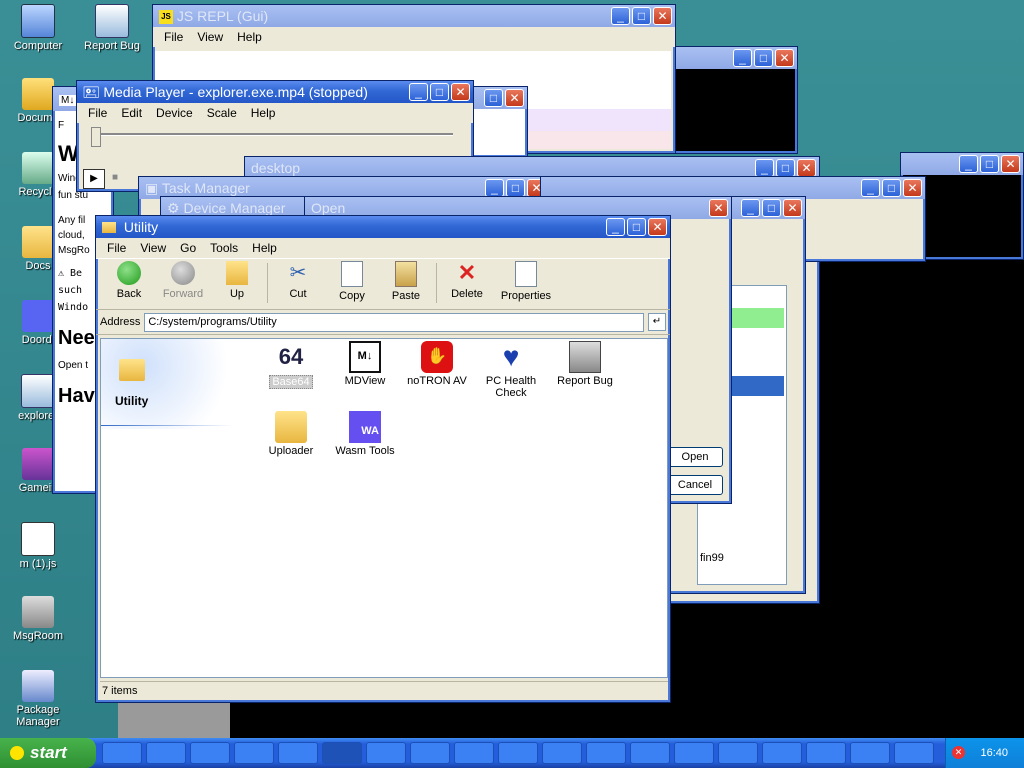 The width and height of the screenshot is (1024, 768). I want to click on desktop-icon-package-manager: Package Manager, so click(38, 699).